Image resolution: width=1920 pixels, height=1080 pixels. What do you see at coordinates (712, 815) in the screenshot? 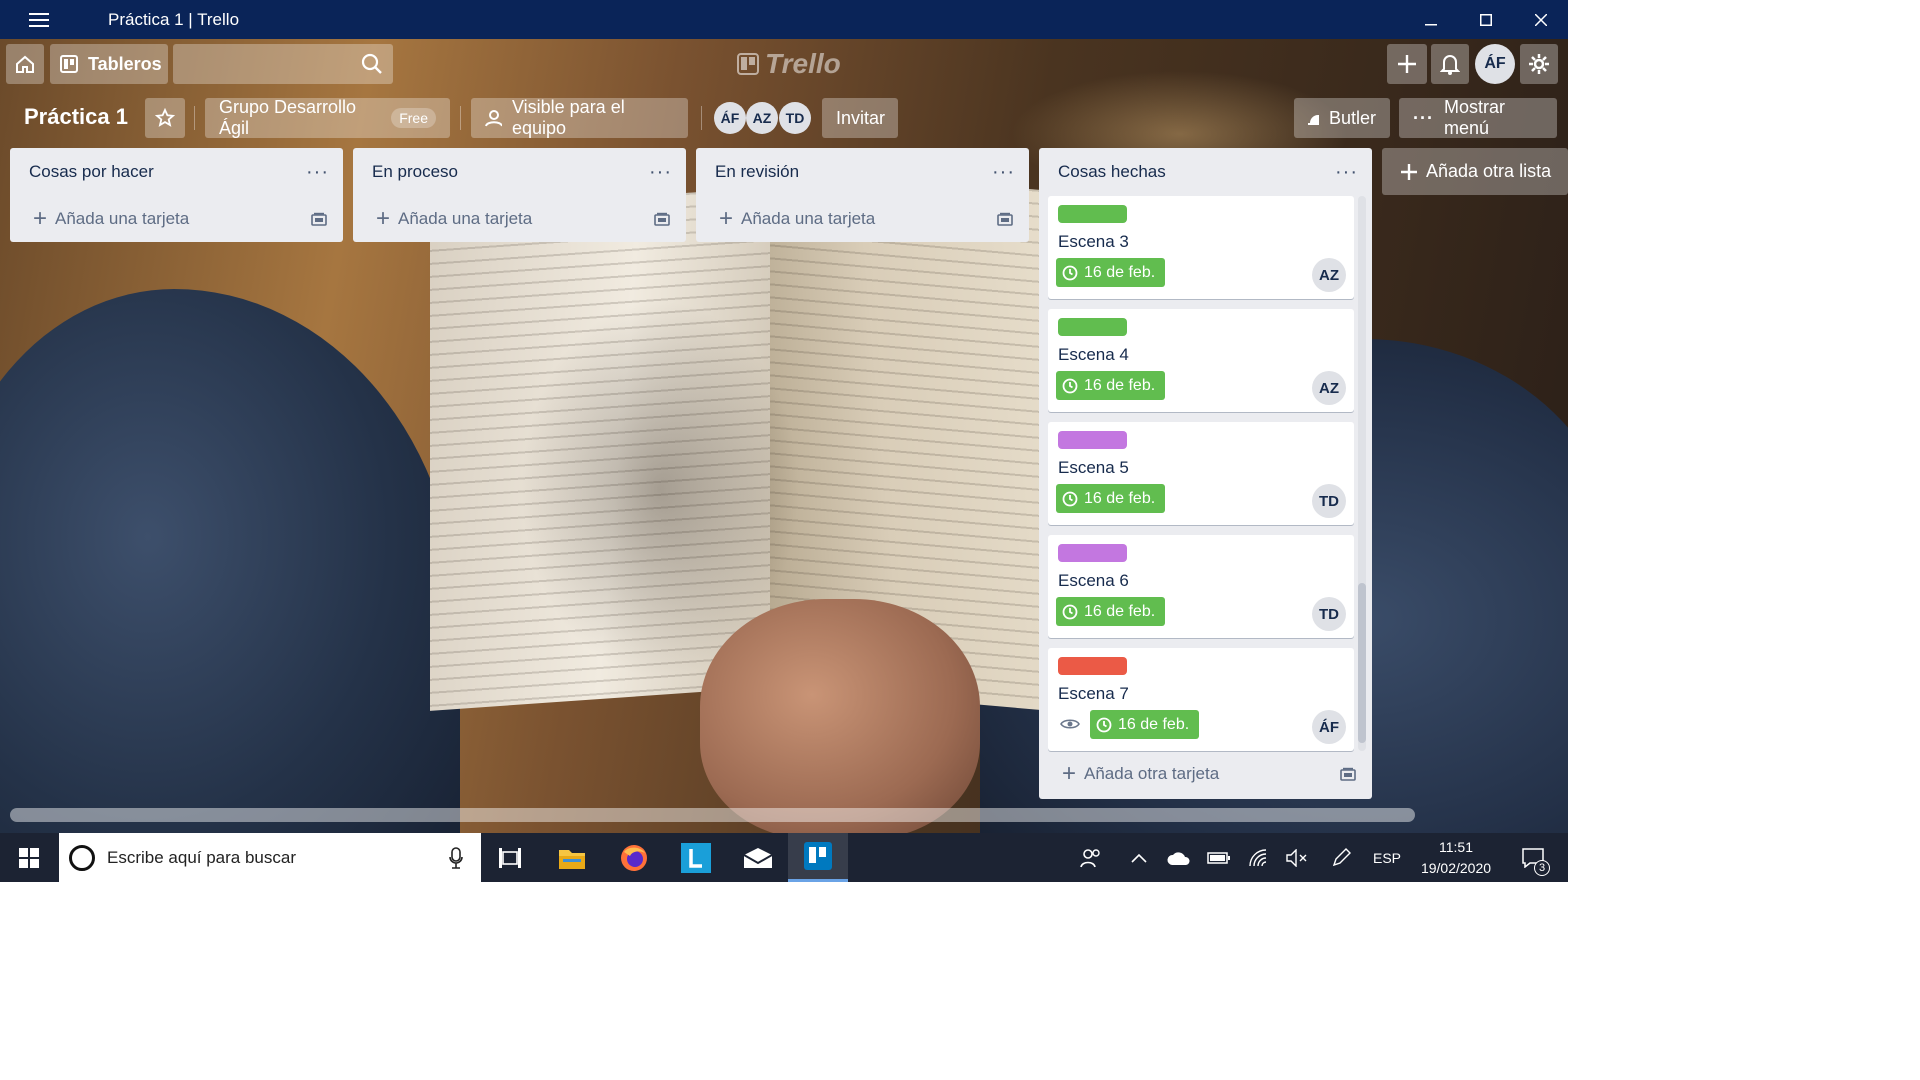
I see `board-horizontal-scrollbar` at bounding box center [712, 815].